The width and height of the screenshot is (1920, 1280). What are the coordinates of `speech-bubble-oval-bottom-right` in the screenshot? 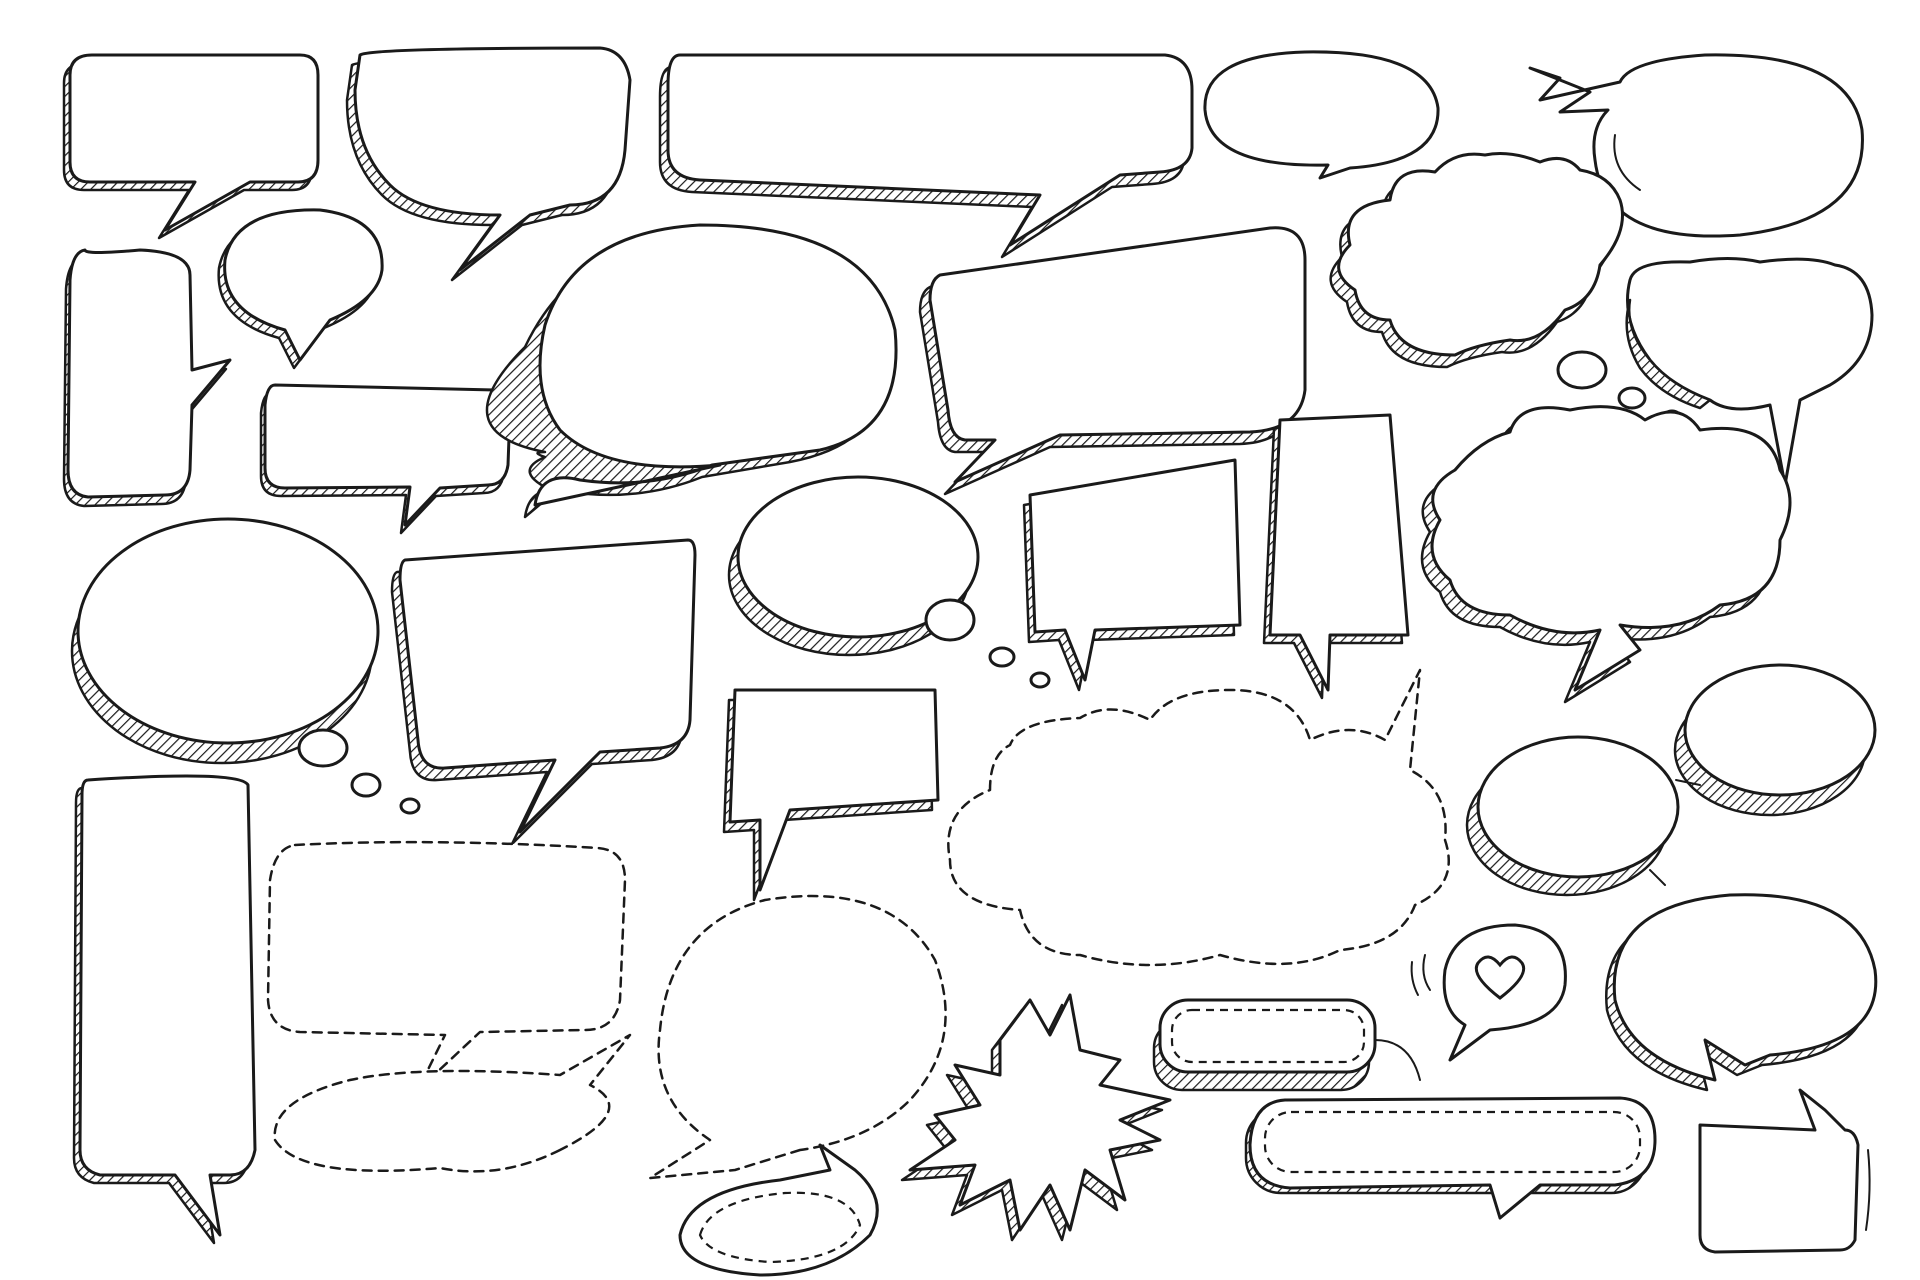 It's located at (1741, 992).